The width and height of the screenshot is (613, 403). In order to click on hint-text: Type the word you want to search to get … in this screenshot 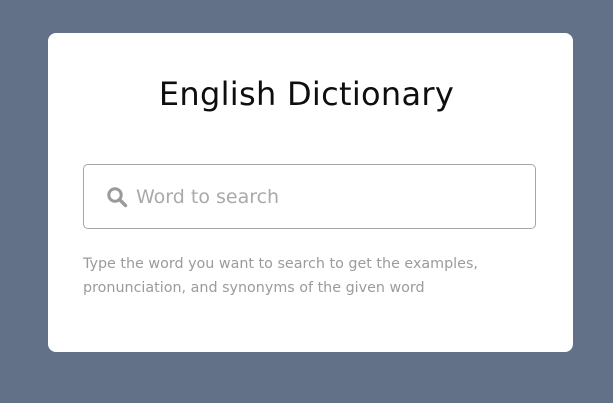, I will do `click(280, 276)`.